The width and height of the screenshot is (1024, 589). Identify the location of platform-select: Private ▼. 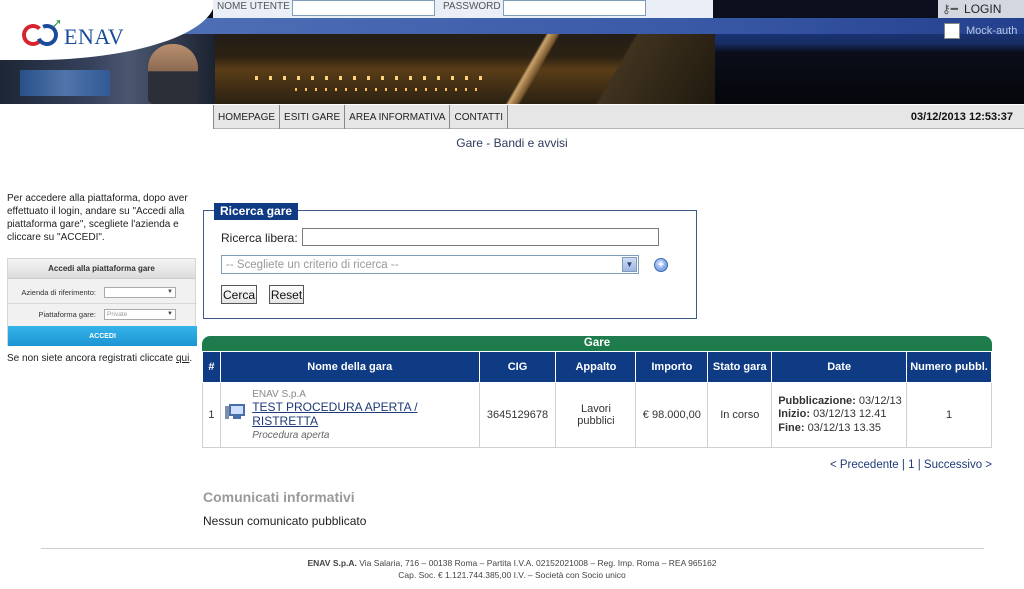
(140, 314).